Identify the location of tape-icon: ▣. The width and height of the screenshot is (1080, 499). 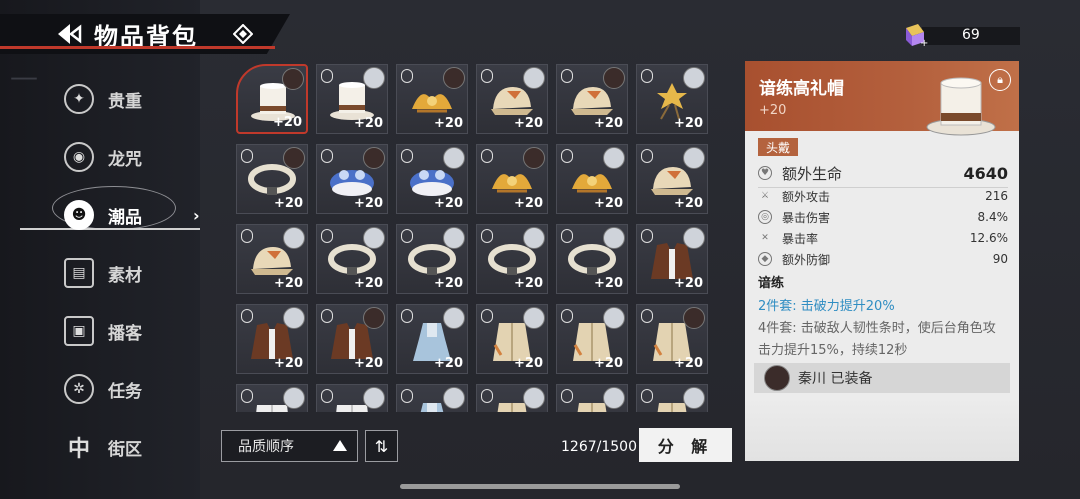
(79, 331).